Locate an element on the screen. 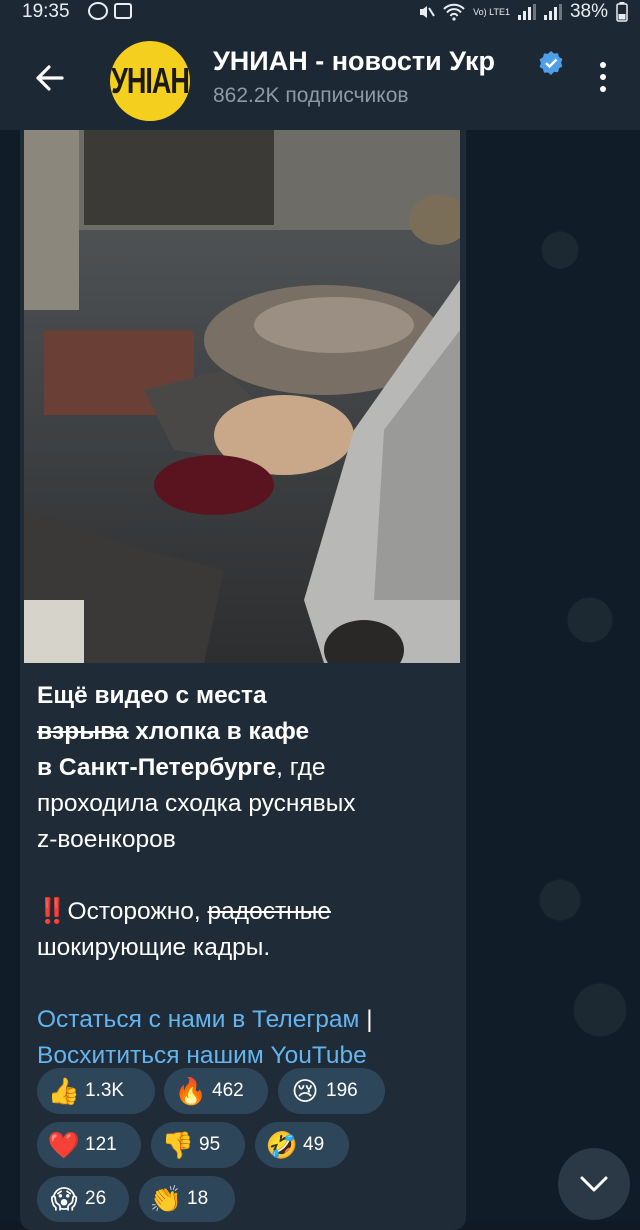 This screenshot has height=1230, width=640. arrow-left-icon is located at coordinates (50, 78).